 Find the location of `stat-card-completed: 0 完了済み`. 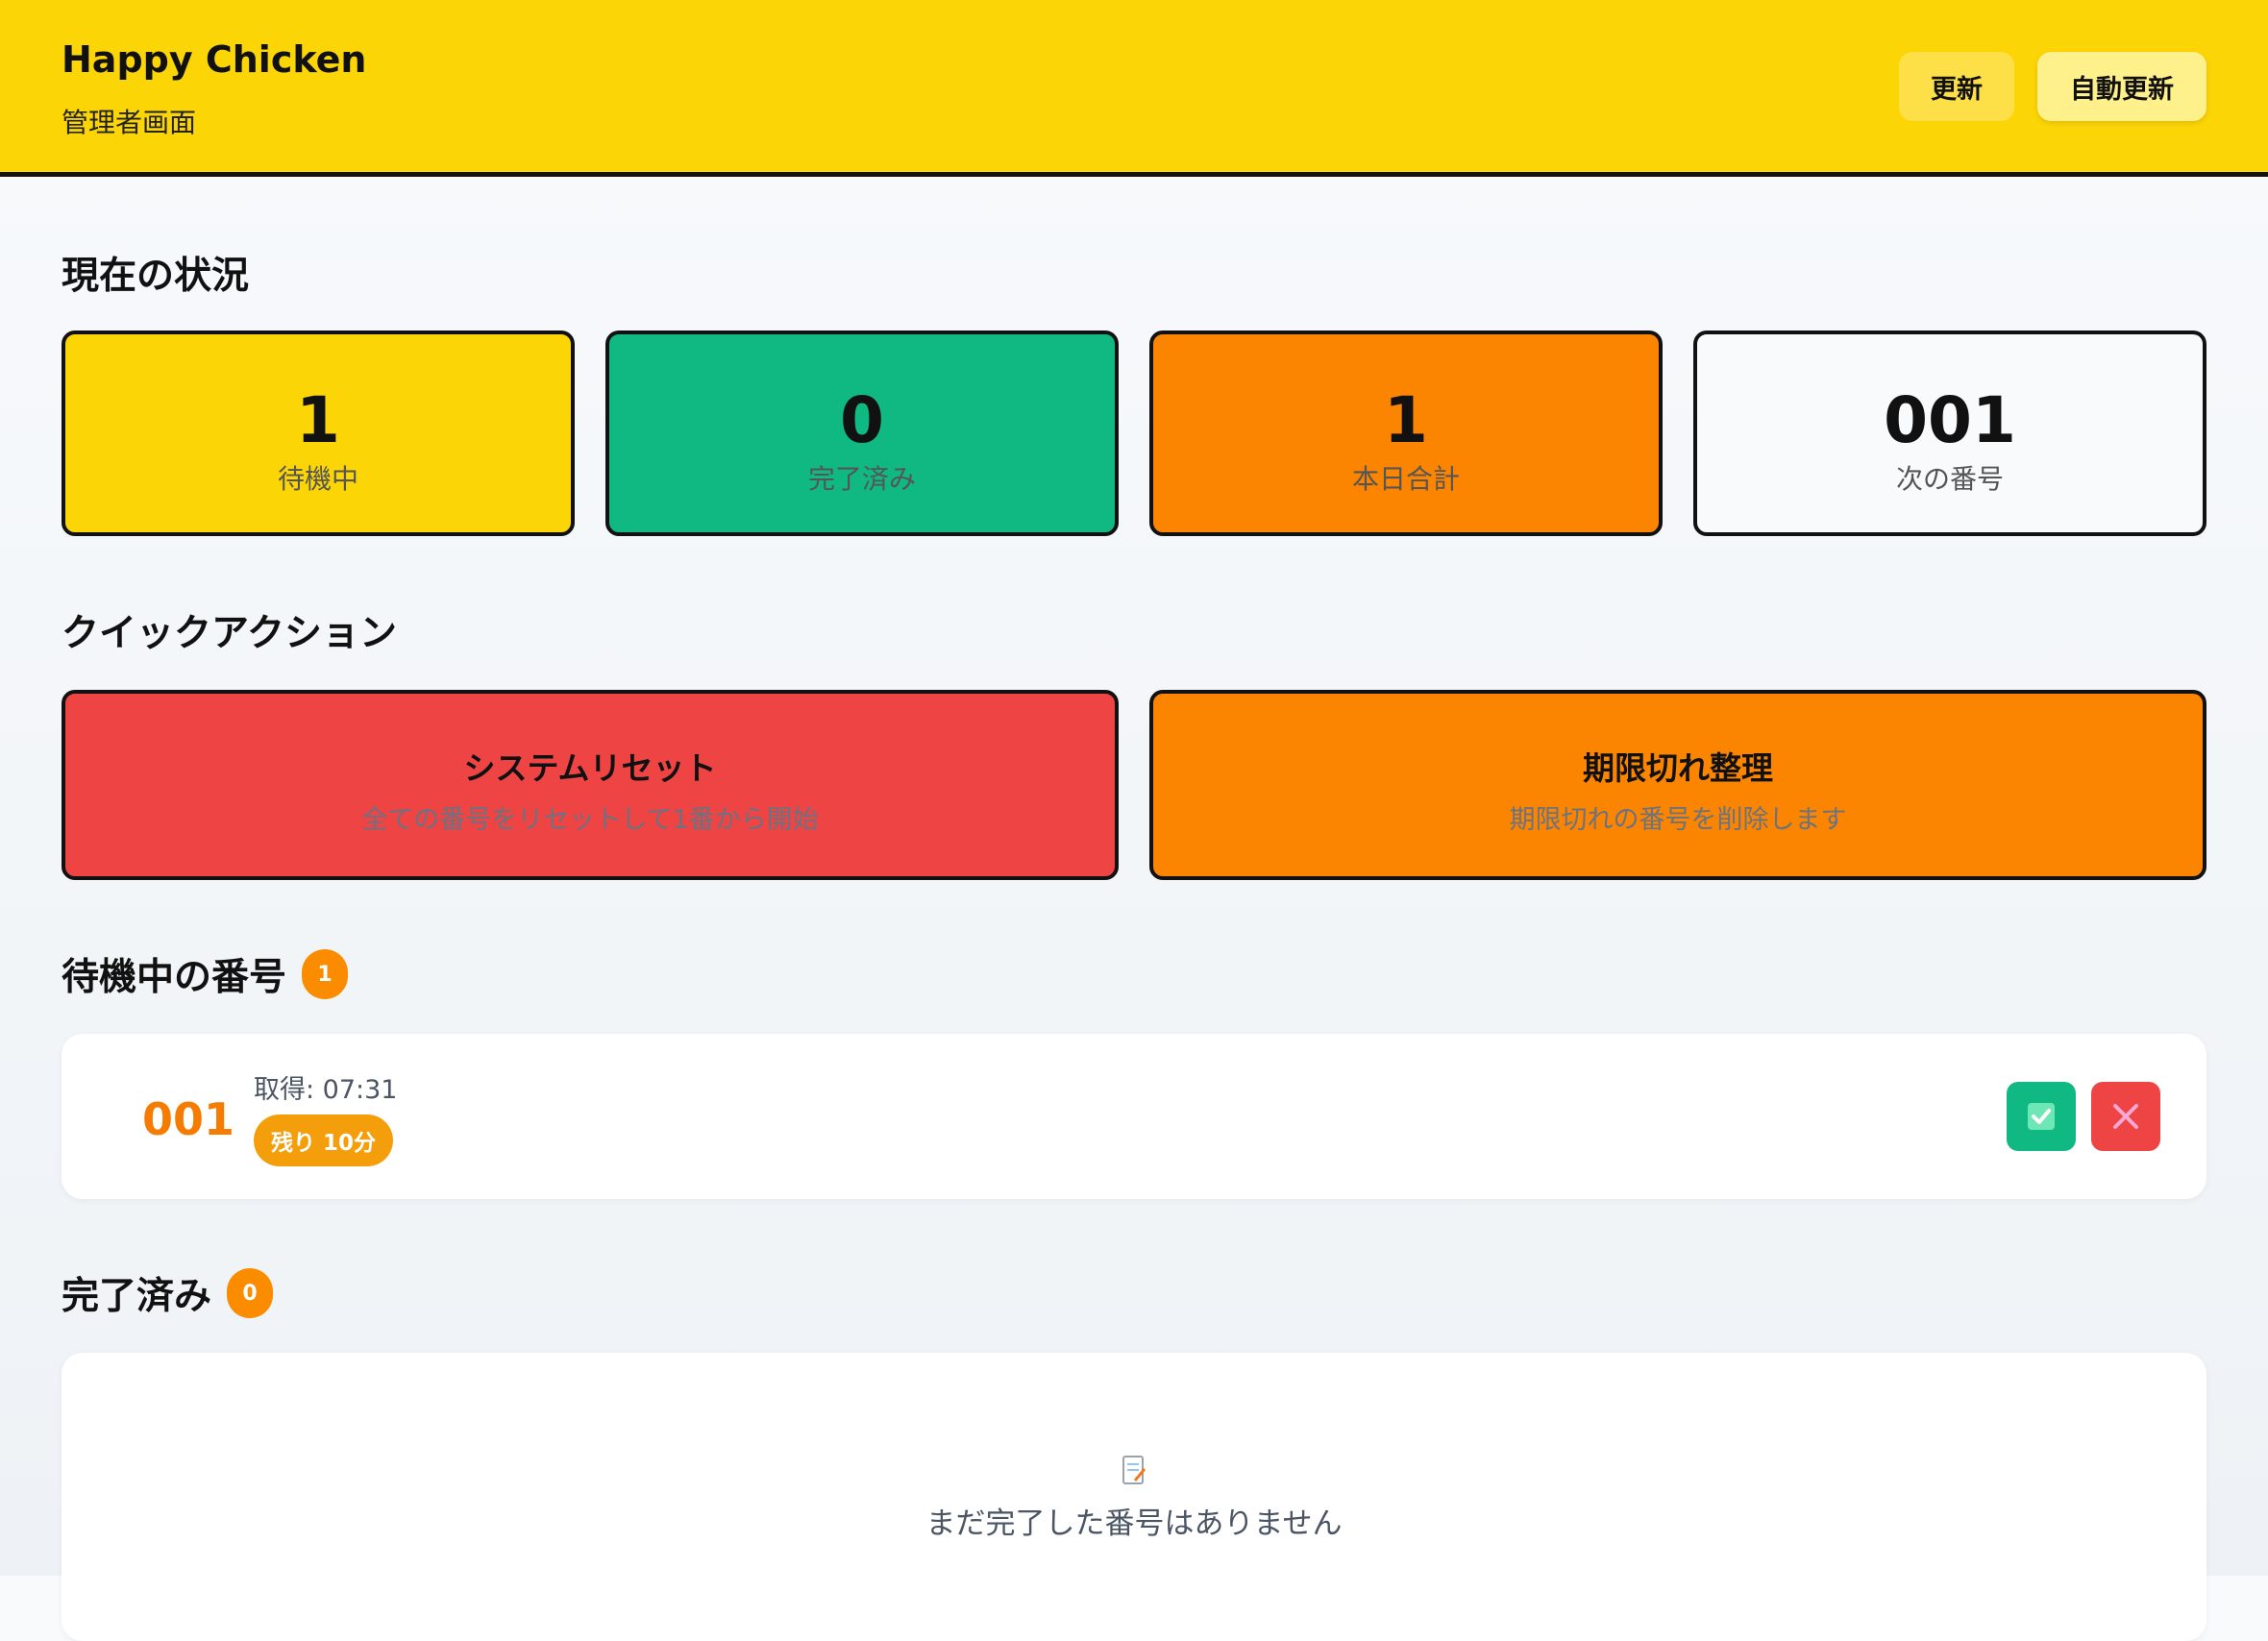

stat-card-completed: 0 完了済み is located at coordinates (862, 433).